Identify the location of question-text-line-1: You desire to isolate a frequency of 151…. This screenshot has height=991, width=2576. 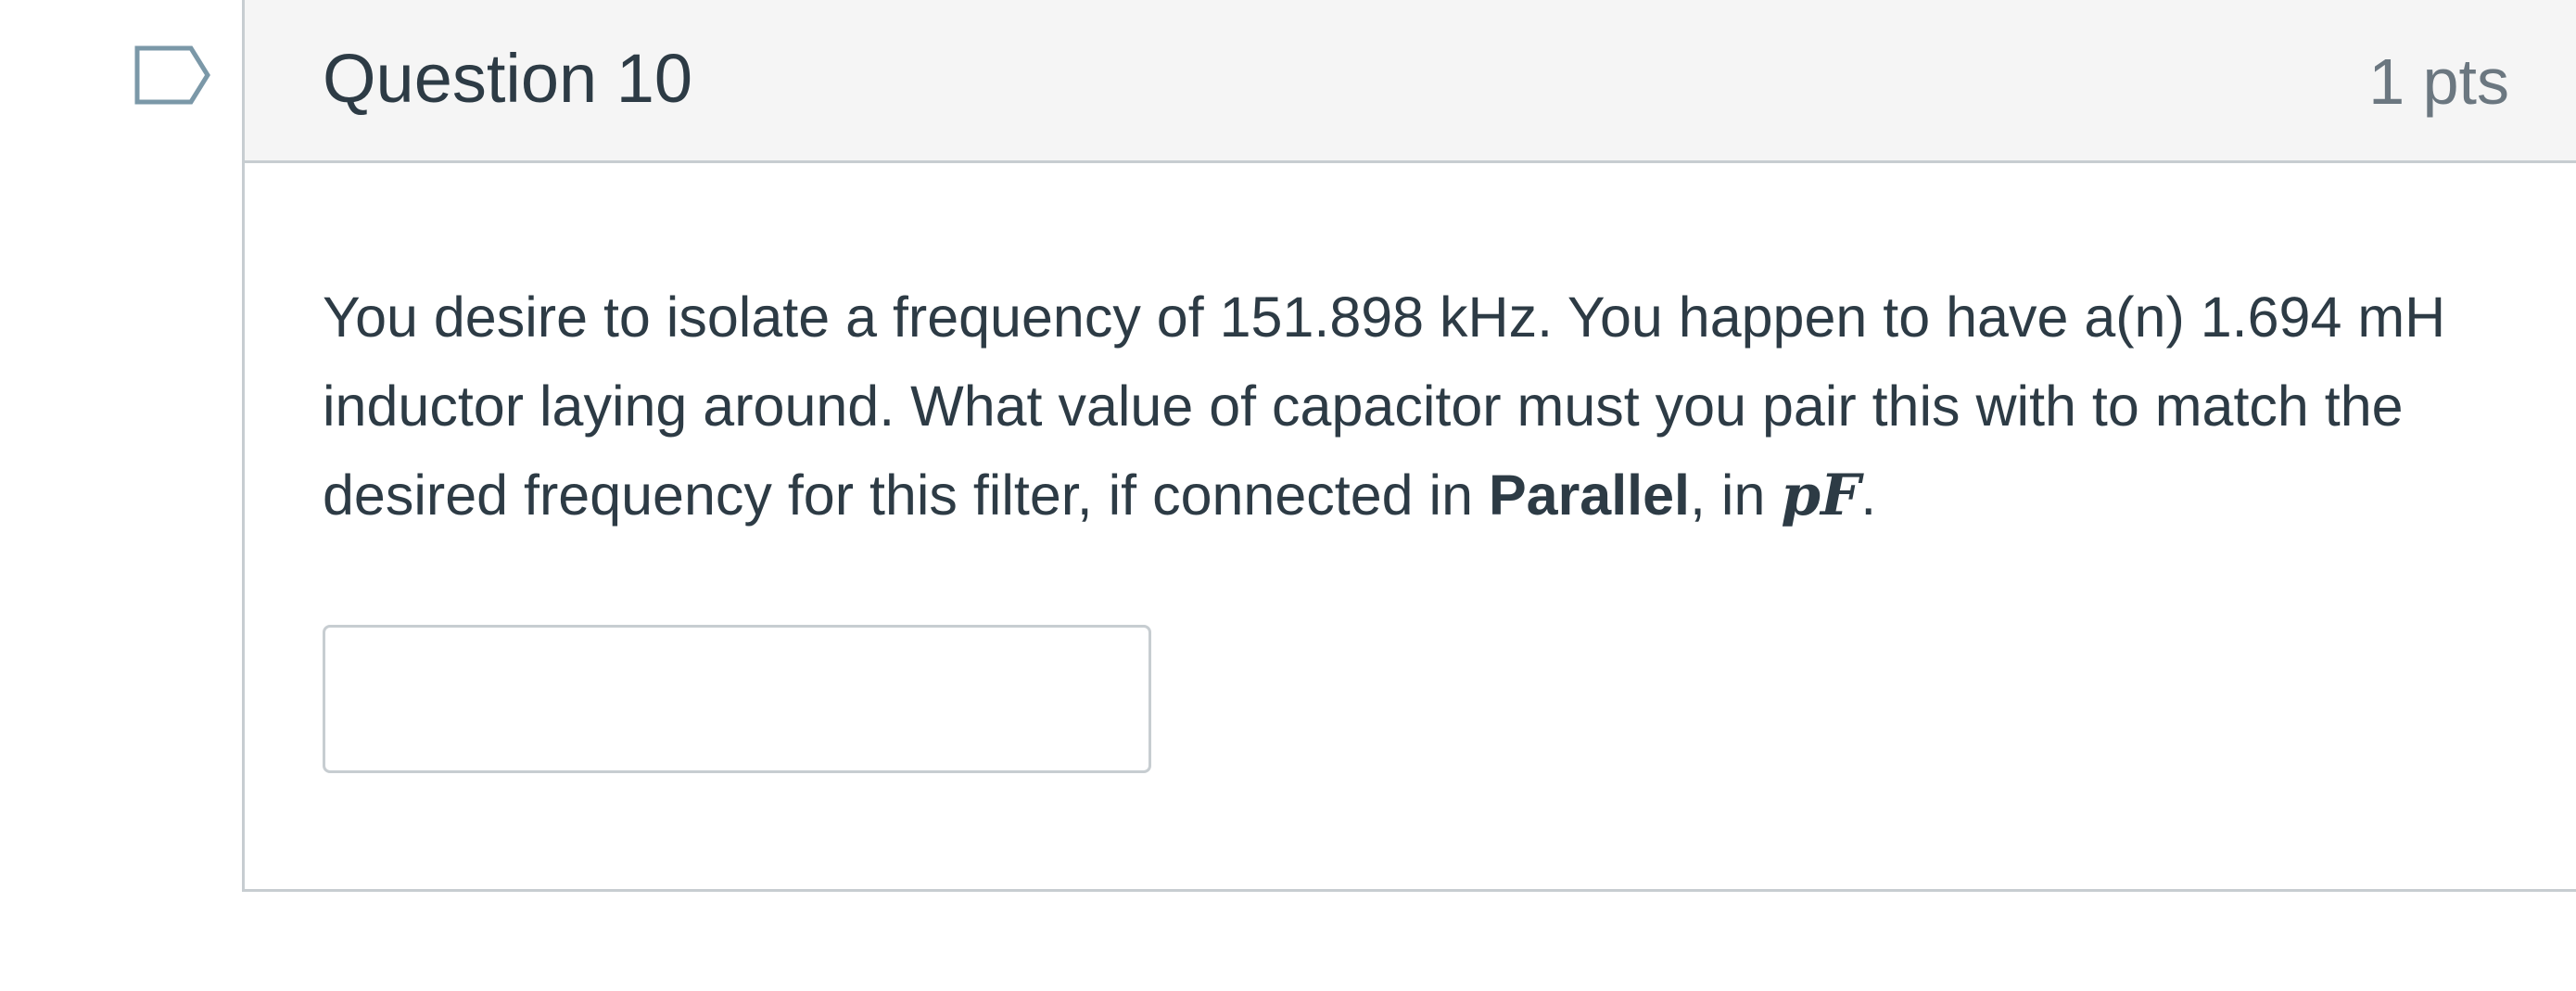
(1384, 317).